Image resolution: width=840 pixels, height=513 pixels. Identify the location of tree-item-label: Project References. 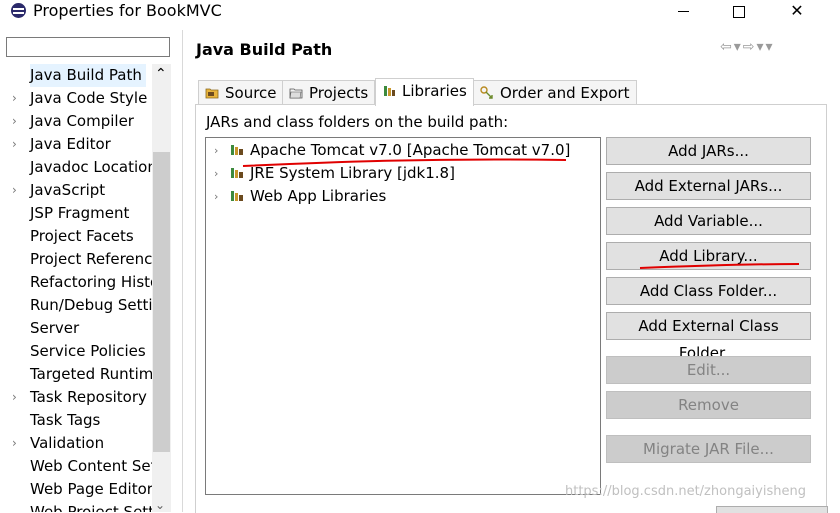
(91, 259).